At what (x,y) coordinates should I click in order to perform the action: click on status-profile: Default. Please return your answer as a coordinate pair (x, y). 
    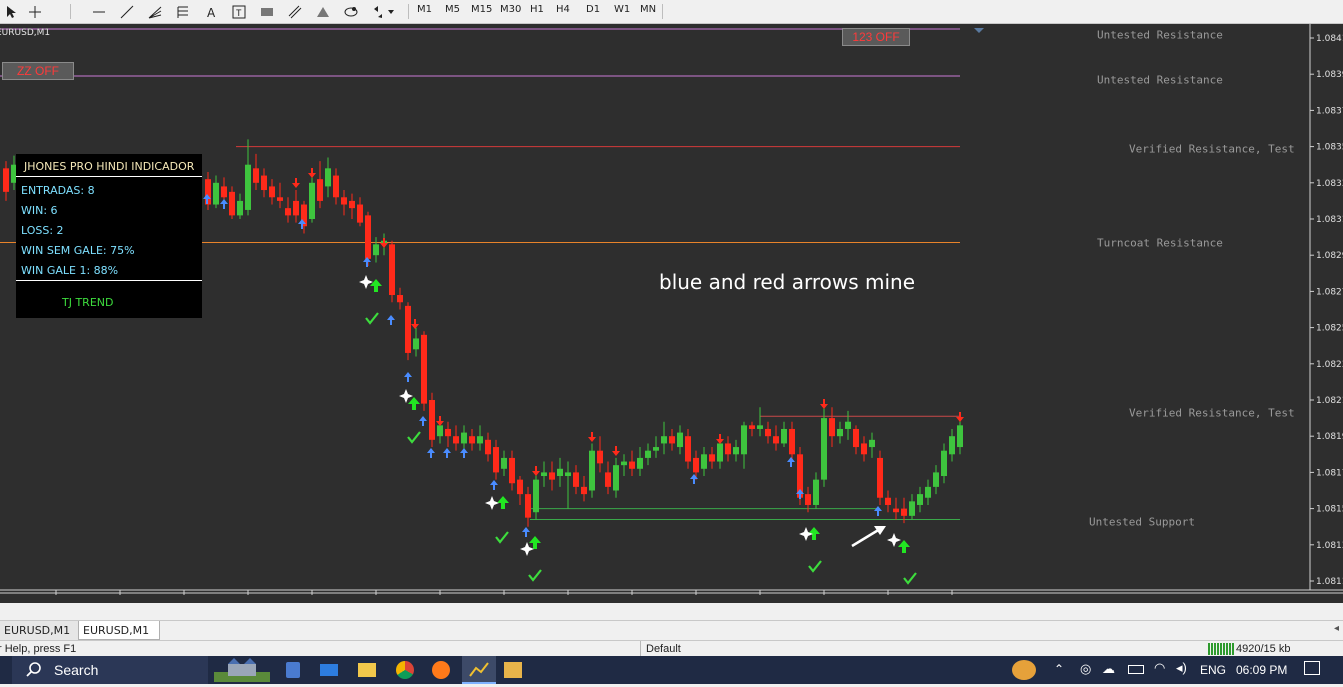
    Looking at the image, I should click on (663, 649).